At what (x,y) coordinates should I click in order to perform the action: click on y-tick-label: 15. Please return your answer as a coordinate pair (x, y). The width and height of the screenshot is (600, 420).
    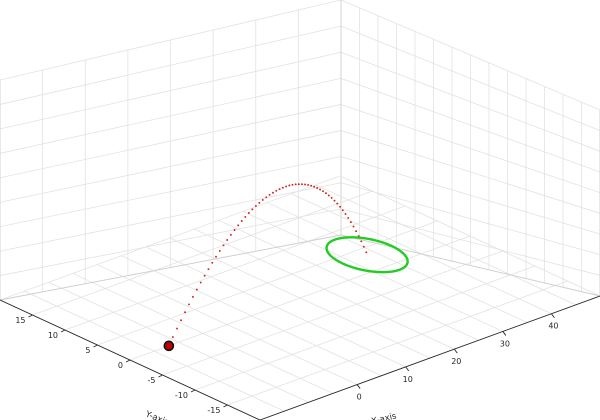
    Looking at the image, I should click on (20, 320).